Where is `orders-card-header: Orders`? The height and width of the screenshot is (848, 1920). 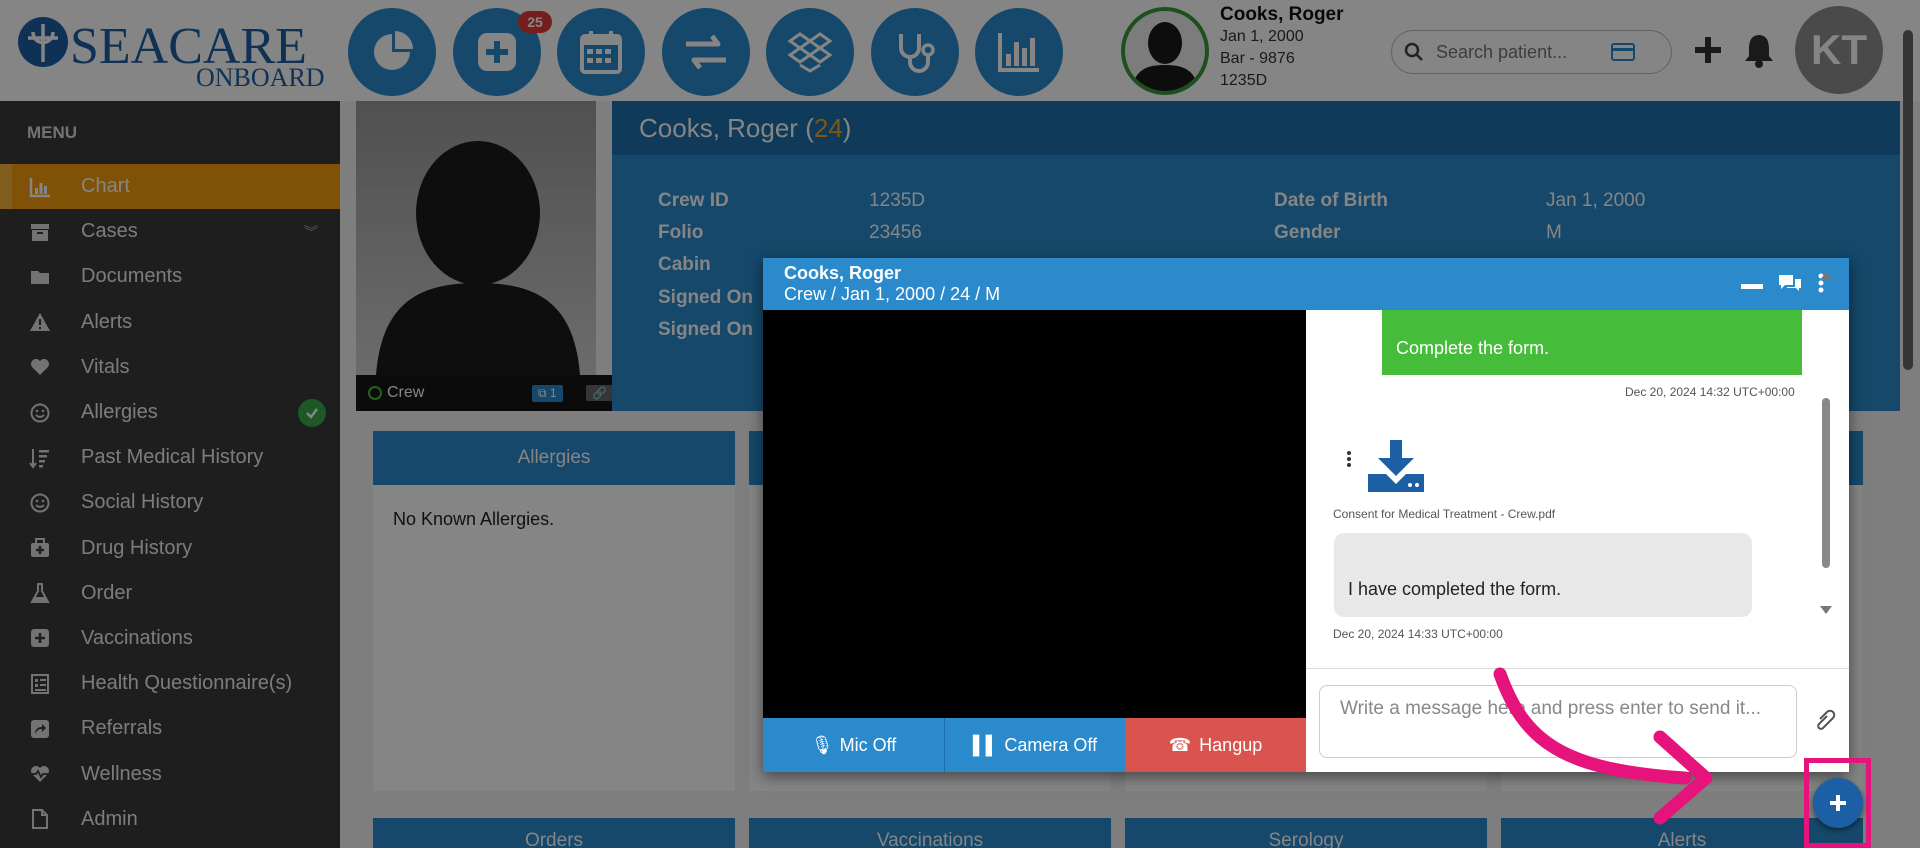 orders-card-header: Orders is located at coordinates (554, 833).